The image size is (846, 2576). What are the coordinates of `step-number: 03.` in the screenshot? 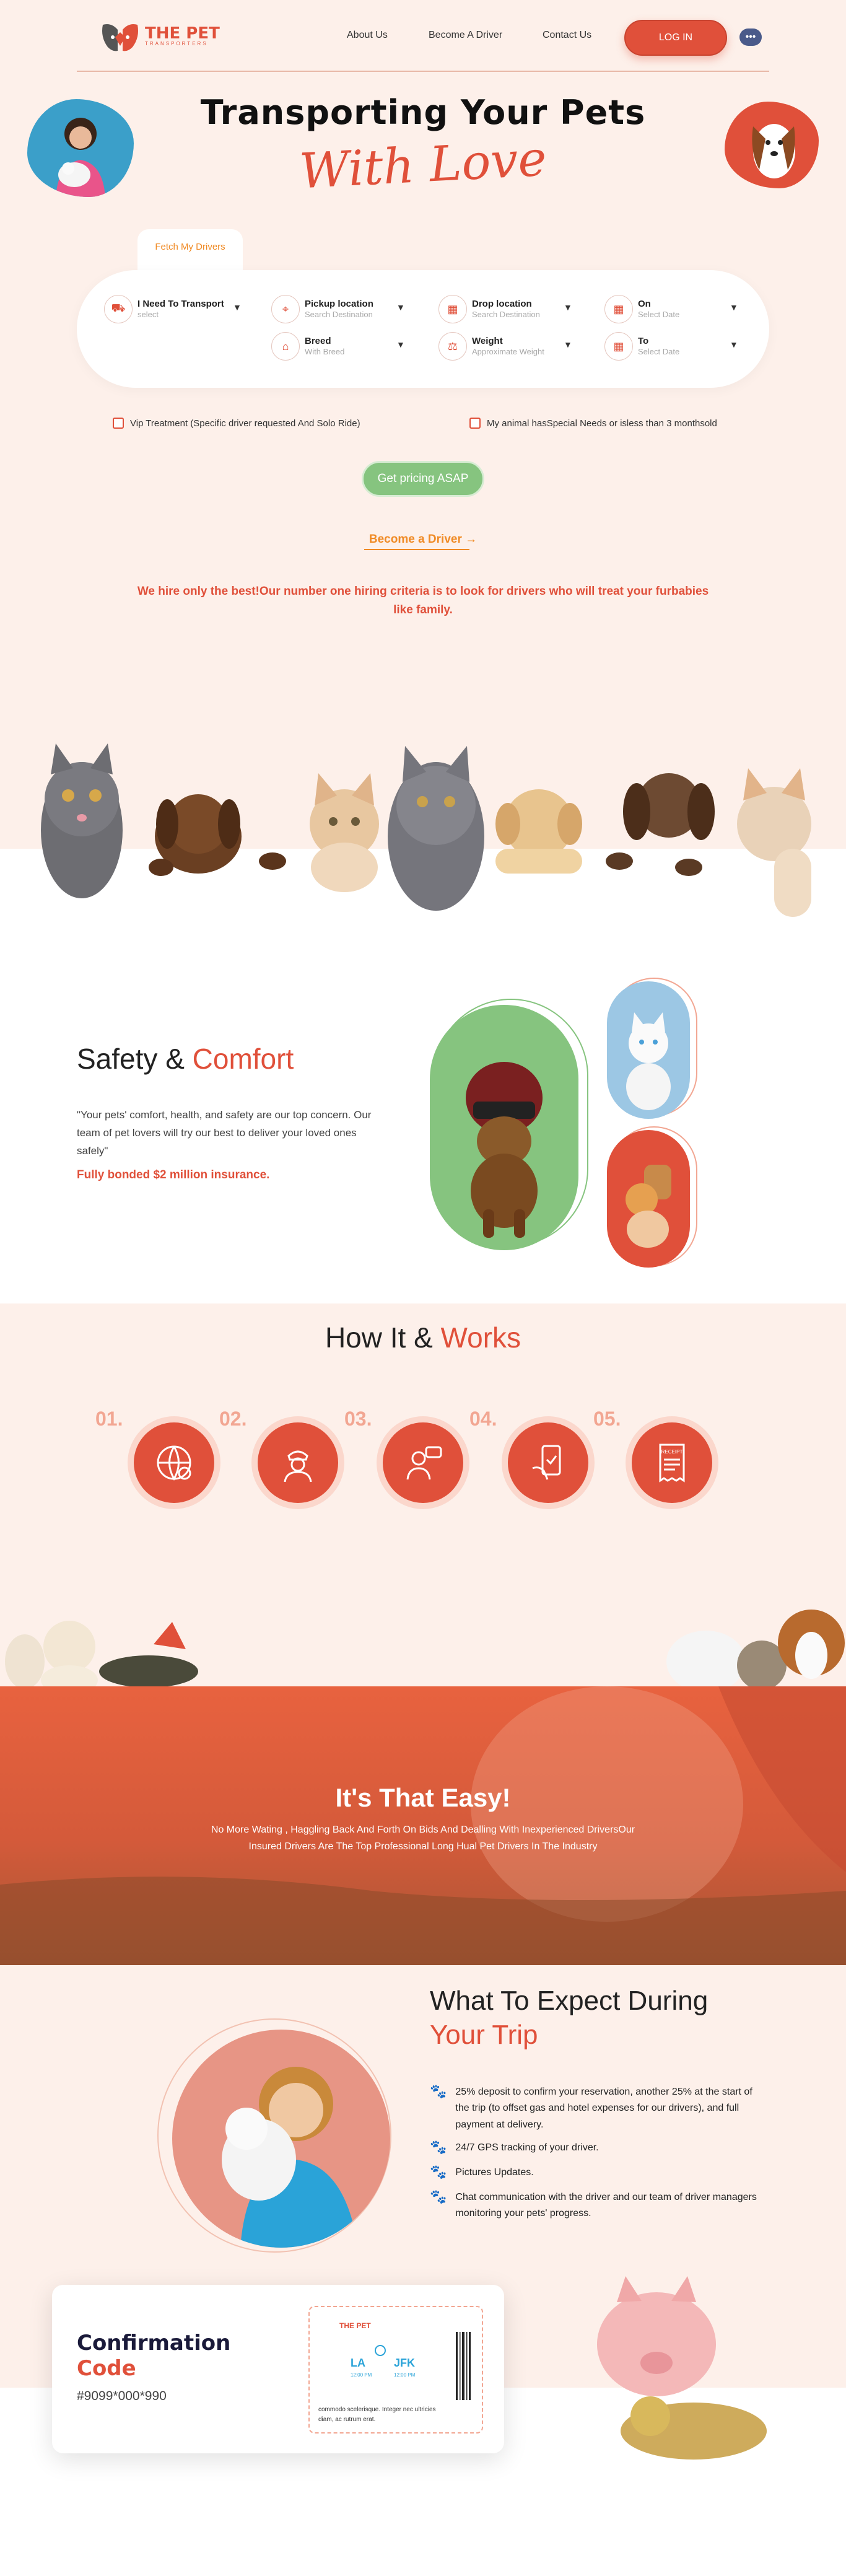 It's located at (358, 1419).